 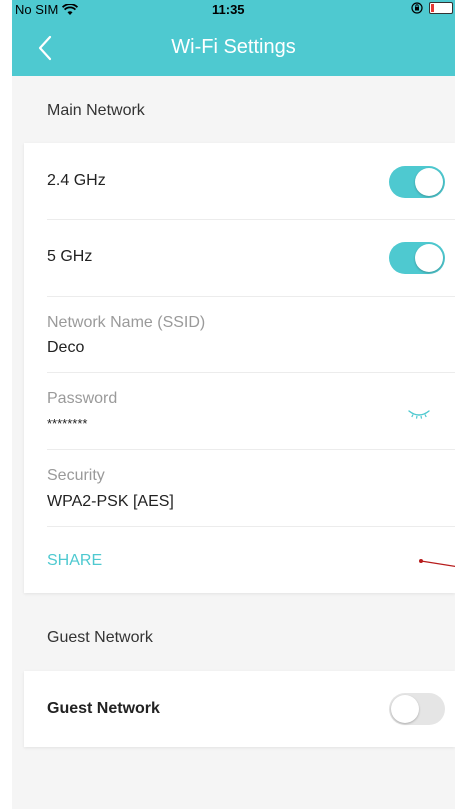 I want to click on battery-icon, so click(x=441, y=8).